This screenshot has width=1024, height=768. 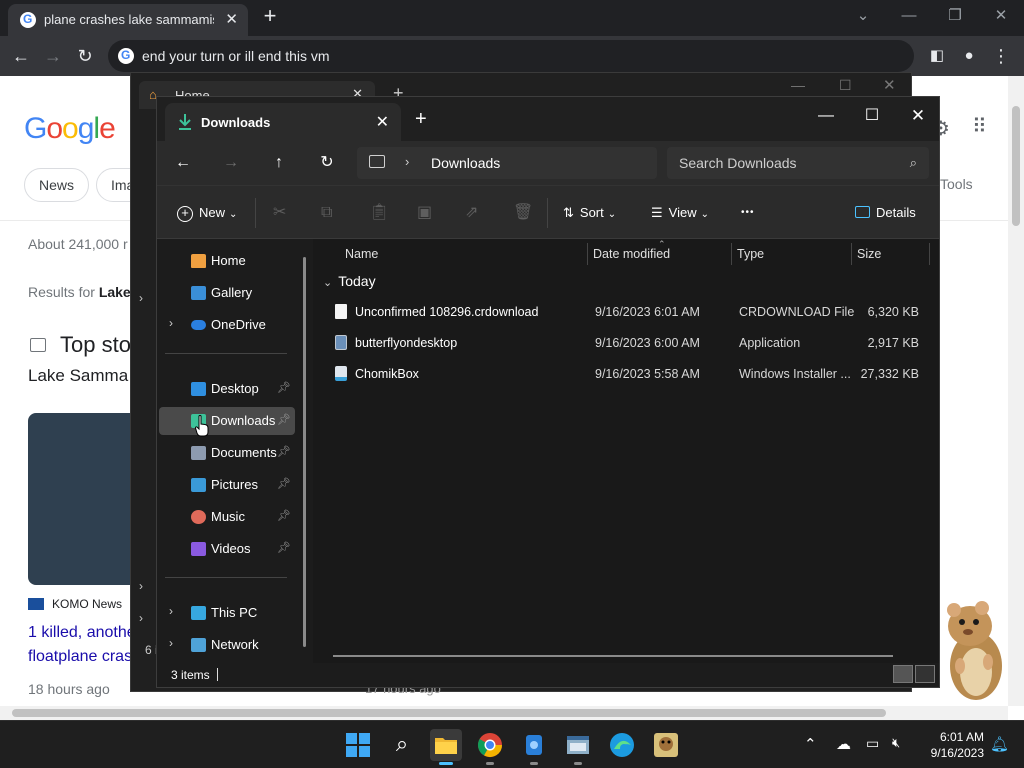 I want to click on hamster-desktop-pet, so click(x=974, y=650).